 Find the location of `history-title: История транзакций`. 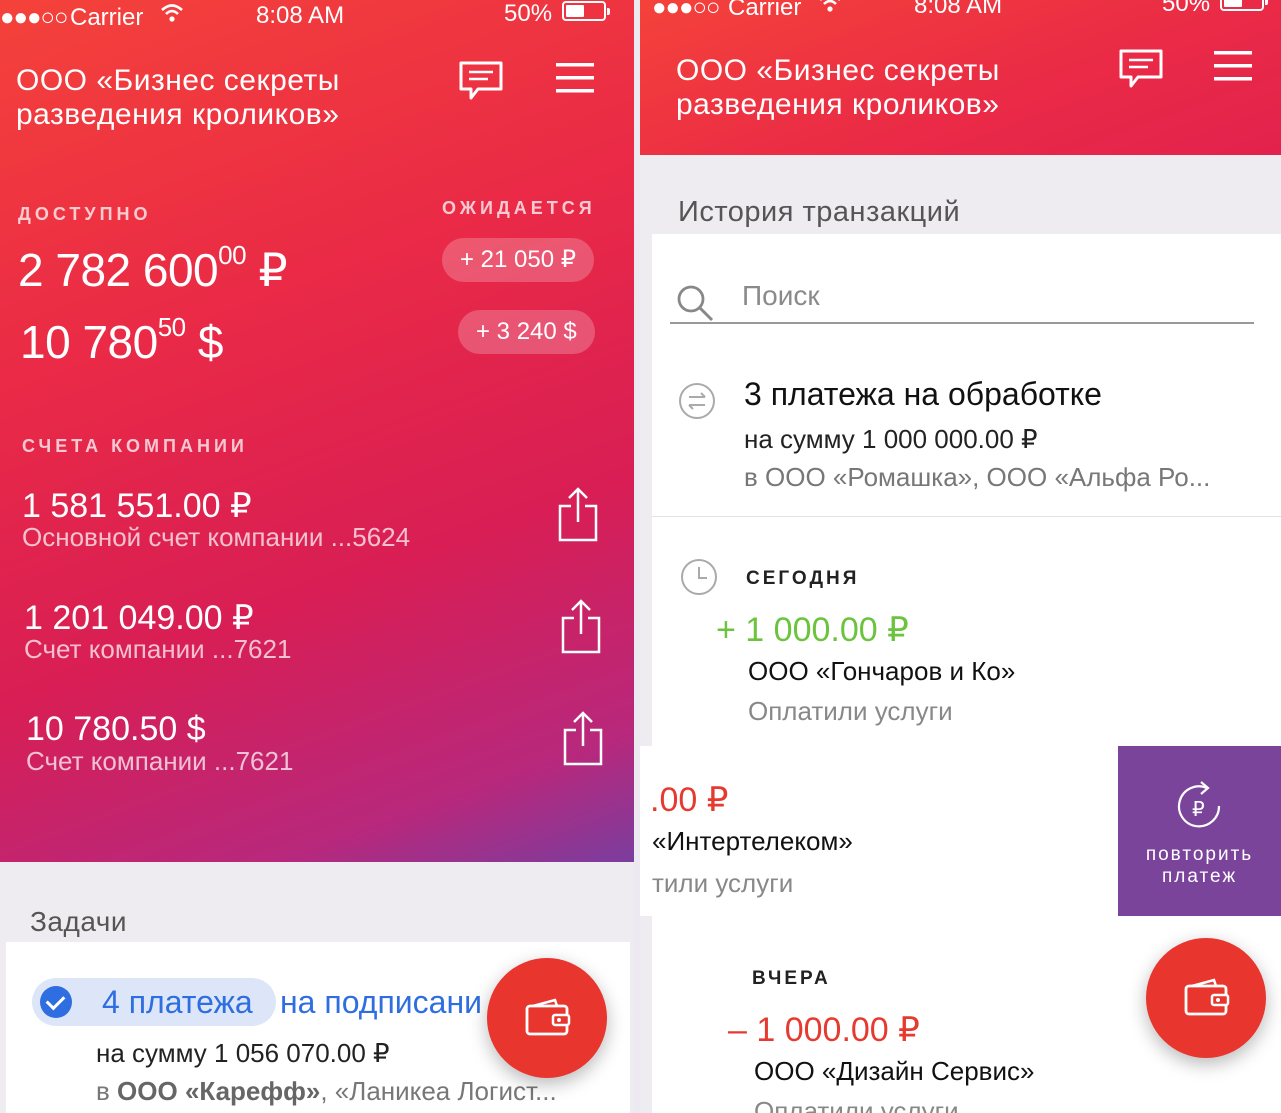

history-title: История транзакций is located at coordinates (819, 212).